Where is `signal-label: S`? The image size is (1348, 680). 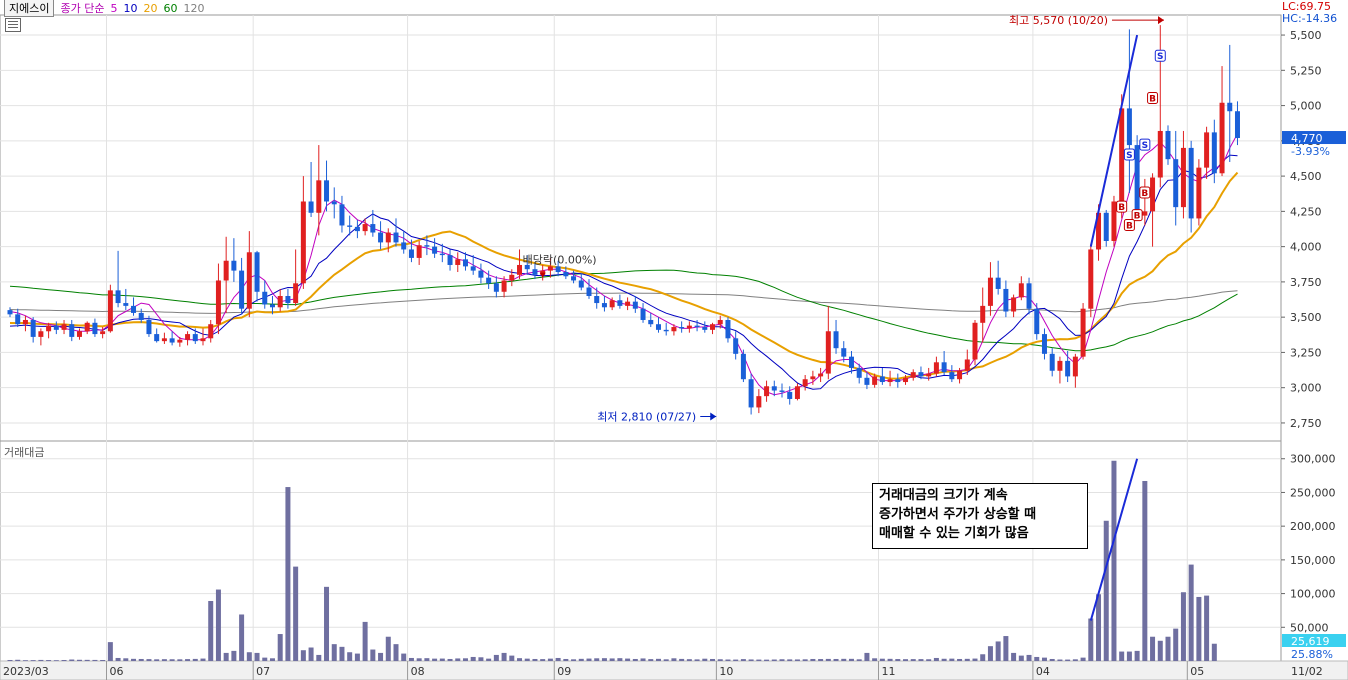
signal-label: S is located at coordinates (1145, 146).